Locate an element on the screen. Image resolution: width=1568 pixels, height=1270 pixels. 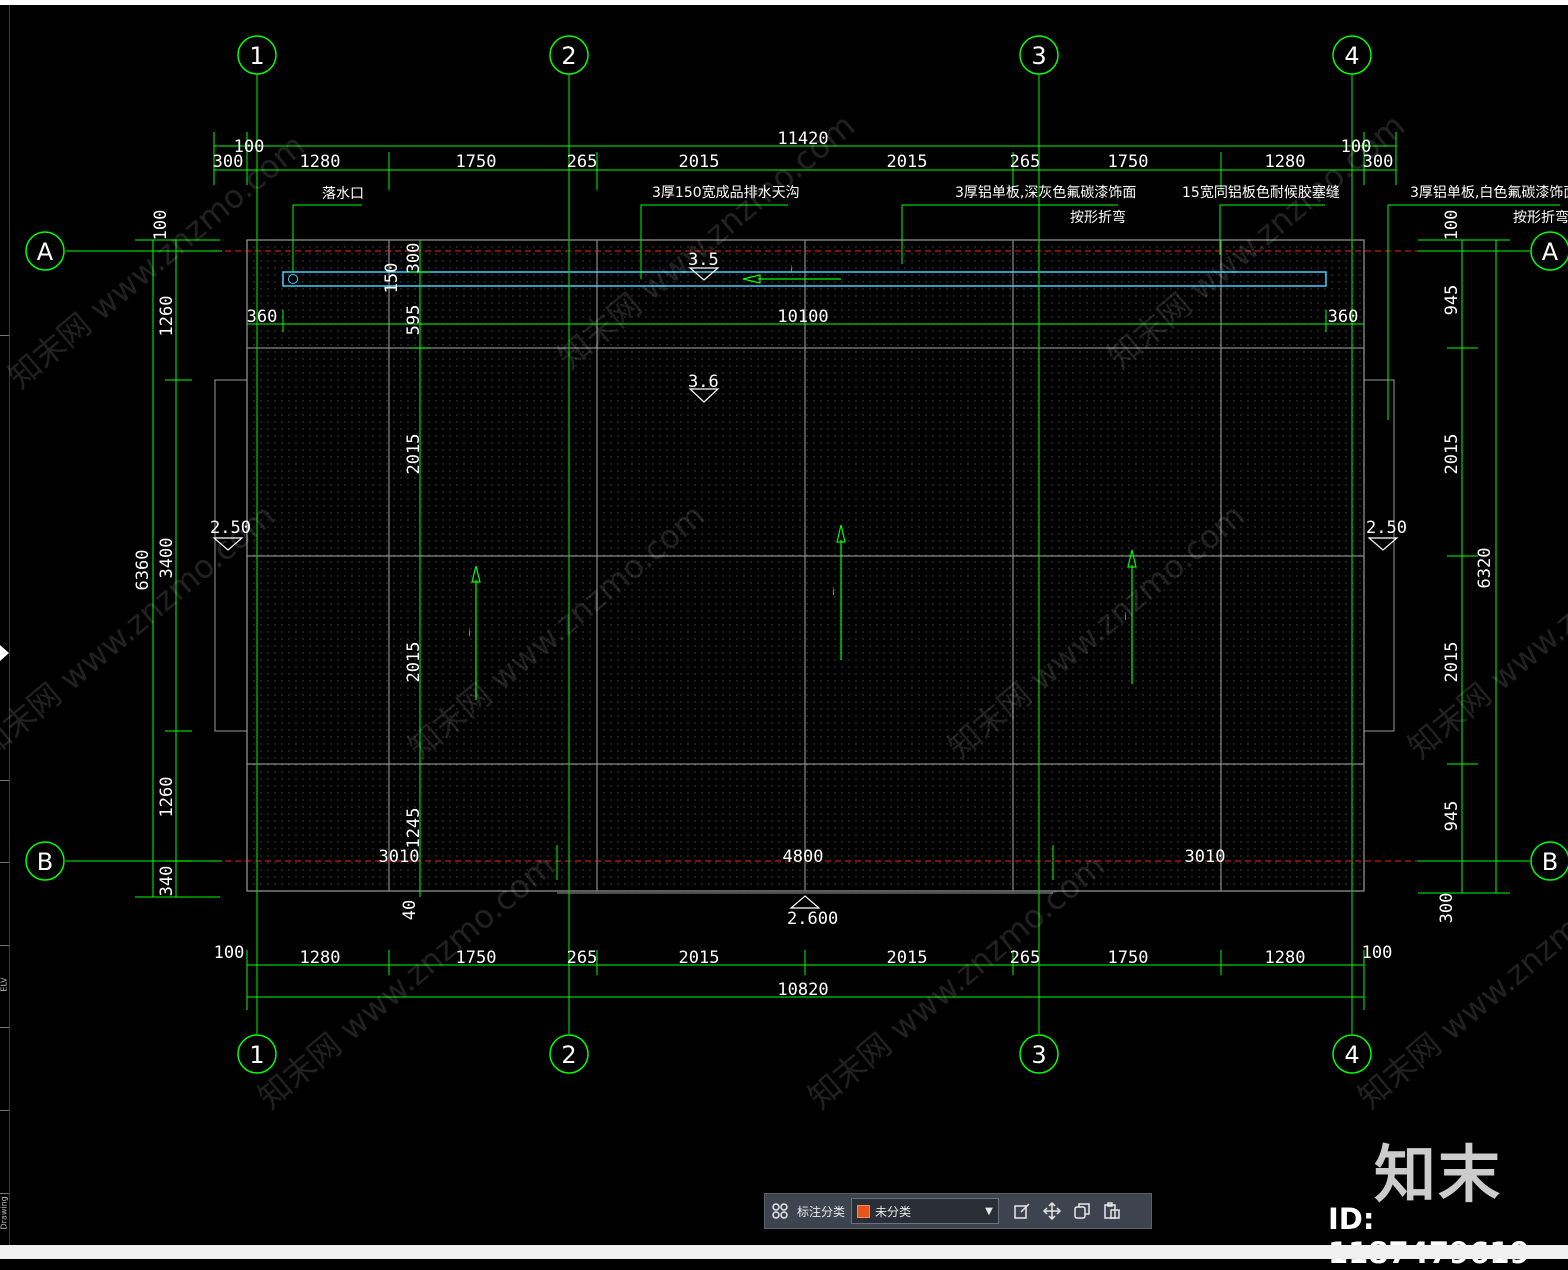
axis-label-1-top: 1 is located at coordinates (256, 56).